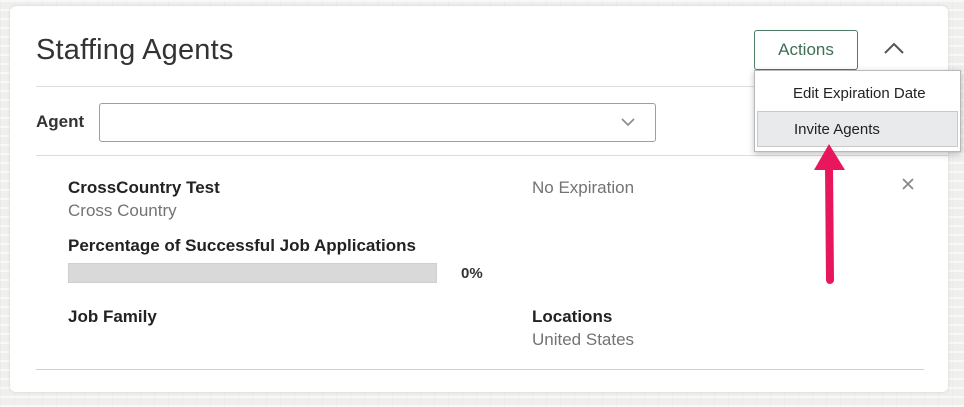 The height and width of the screenshot is (407, 964). I want to click on success-rate-percent: 0%, so click(472, 273).